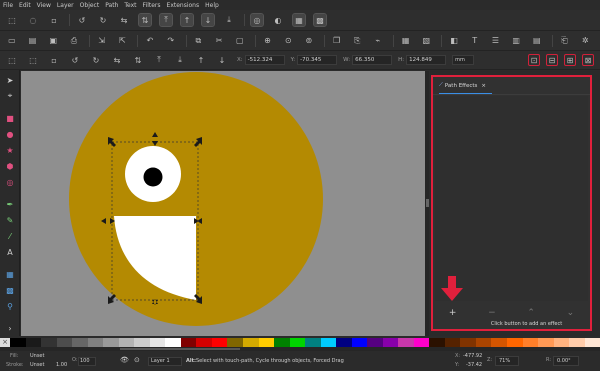 This screenshot has height=371, width=600. Describe the element at coordinates (268, 41) in the screenshot. I see `zoom-selection-icon: ⊕` at that location.